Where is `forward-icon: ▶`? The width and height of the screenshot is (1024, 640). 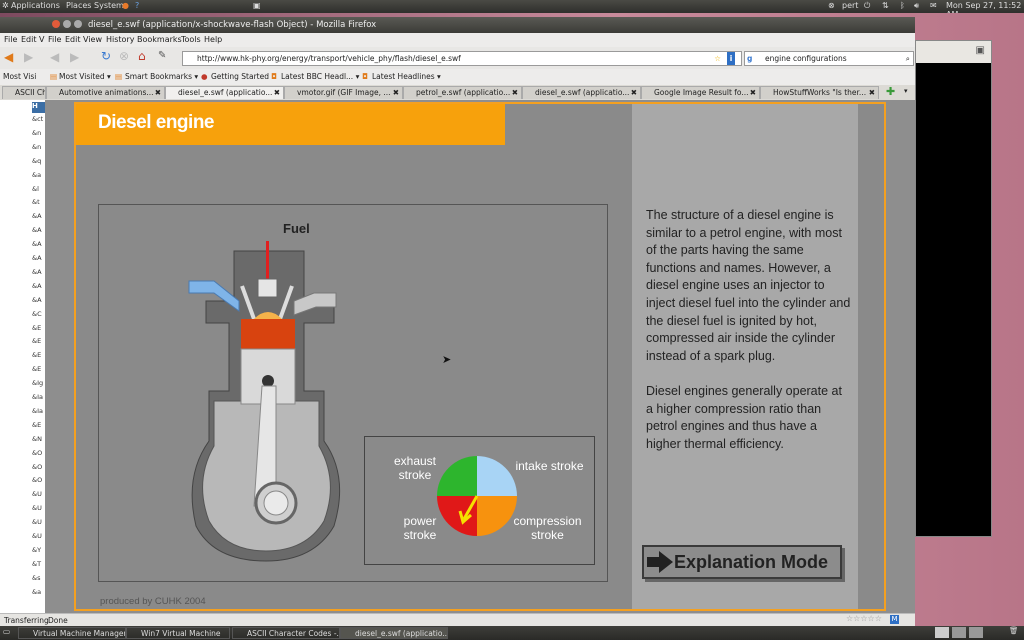 forward-icon: ▶ is located at coordinates (74, 57).